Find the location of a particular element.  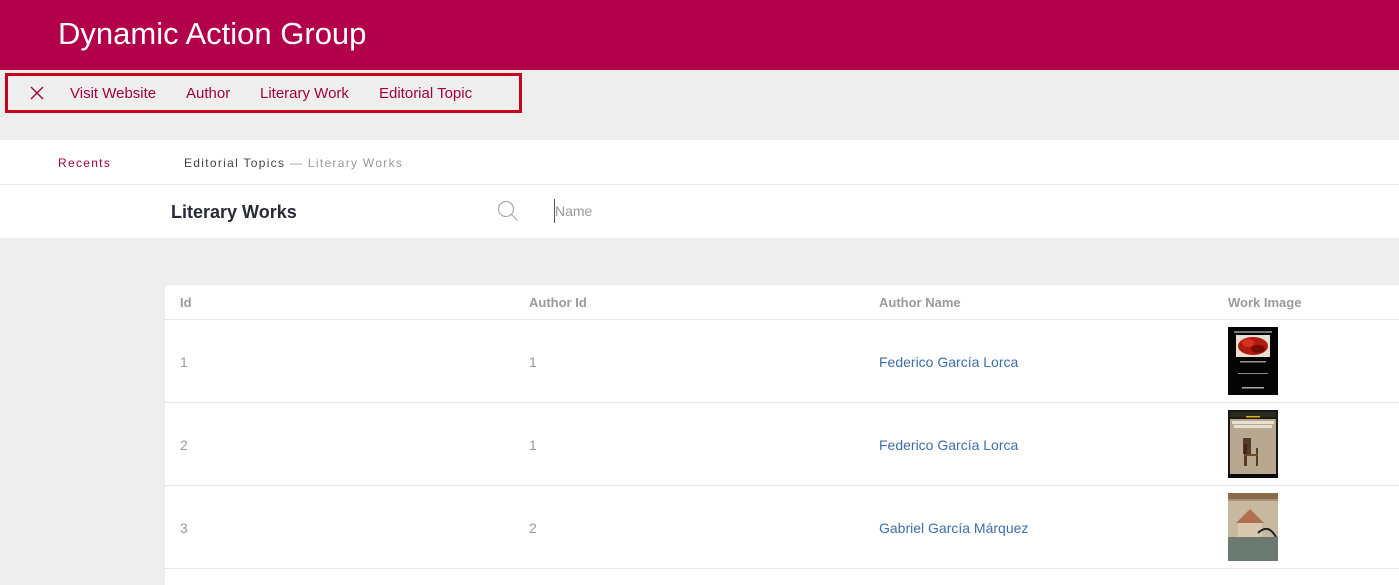

search-input is located at coordinates (854, 211).